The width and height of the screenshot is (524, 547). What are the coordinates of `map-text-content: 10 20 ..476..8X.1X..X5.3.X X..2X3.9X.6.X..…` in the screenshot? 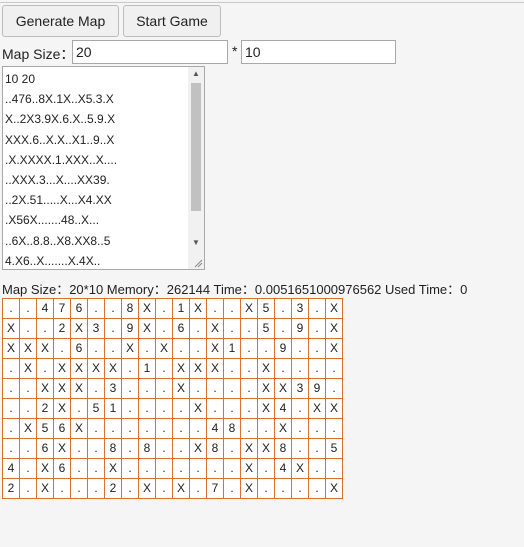 It's located at (95, 169).